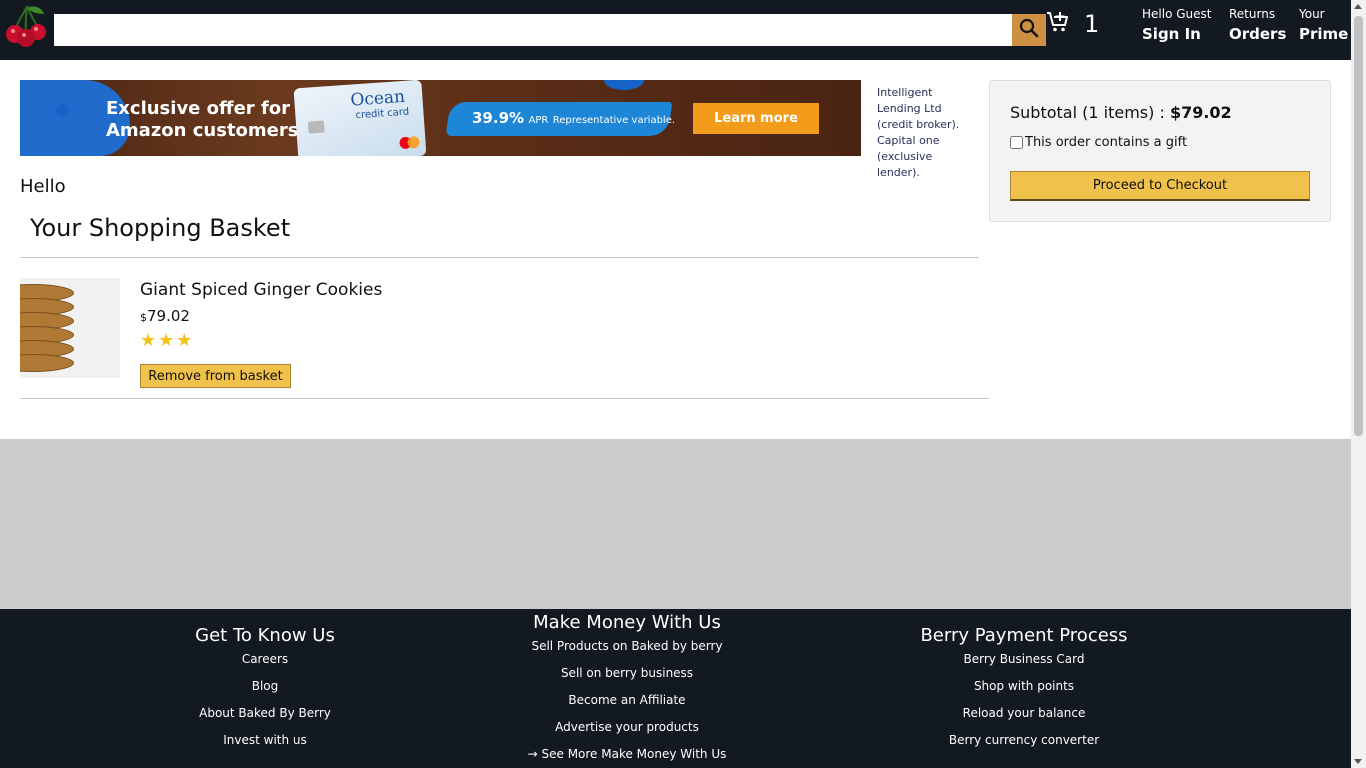 The height and width of the screenshot is (768, 1366). Describe the element at coordinates (1252, 14) in the screenshot. I see `nav-returns-label: Returns` at that location.